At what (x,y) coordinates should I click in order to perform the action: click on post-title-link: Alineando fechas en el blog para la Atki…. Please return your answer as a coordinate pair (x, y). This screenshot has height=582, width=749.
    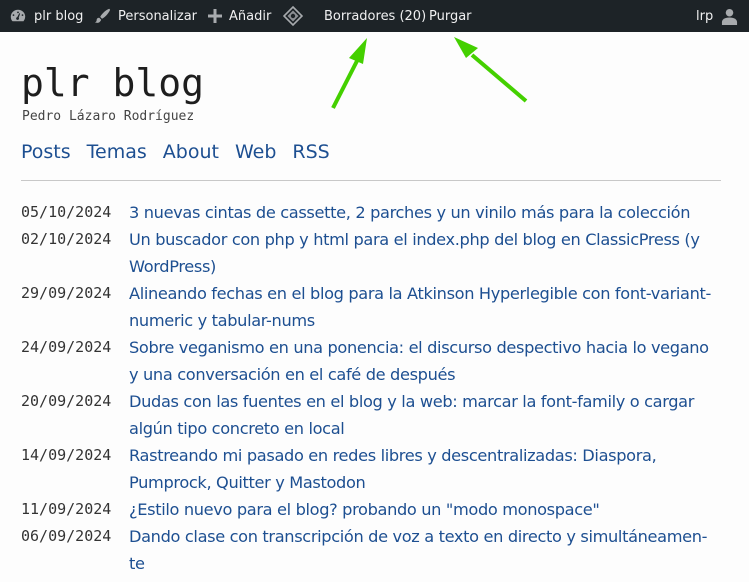
    Looking at the image, I should click on (425, 307).